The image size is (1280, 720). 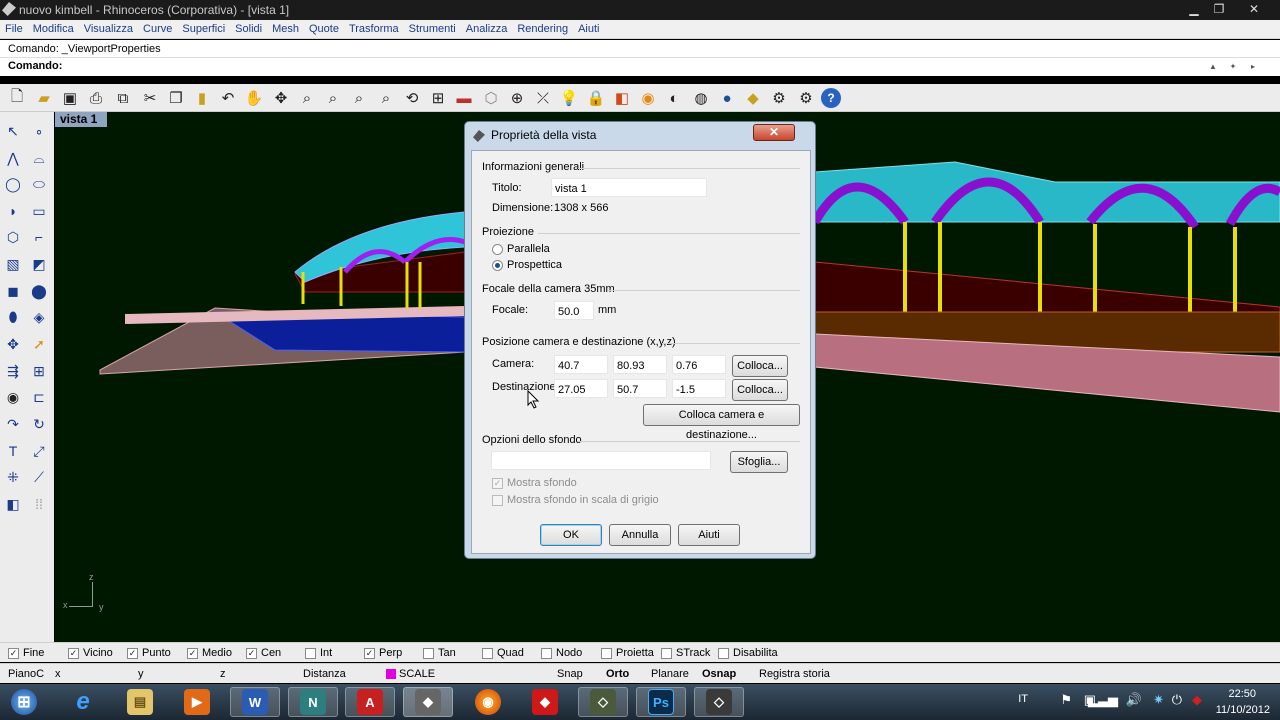 I want to click on snap-icon: ⤢, so click(x=39, y=451).